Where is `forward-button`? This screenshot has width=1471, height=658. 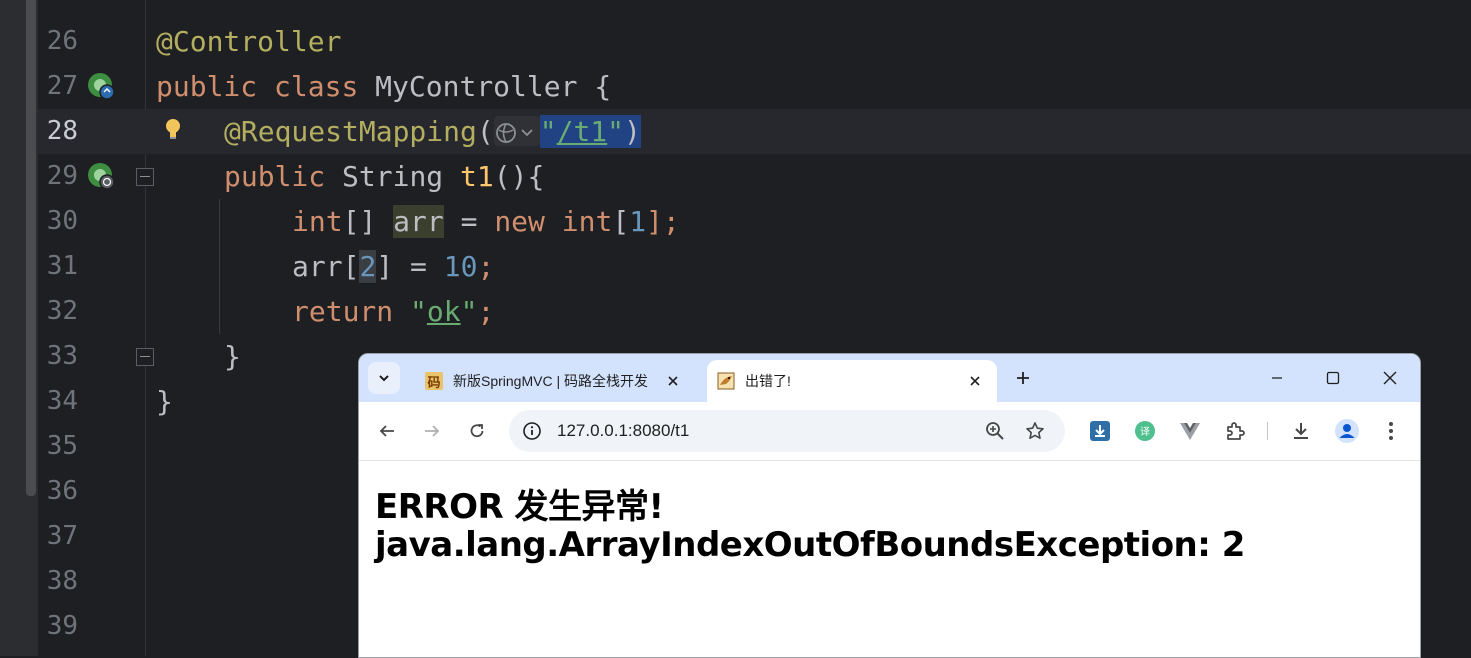 forward-button is located at coordinates (432, 431).